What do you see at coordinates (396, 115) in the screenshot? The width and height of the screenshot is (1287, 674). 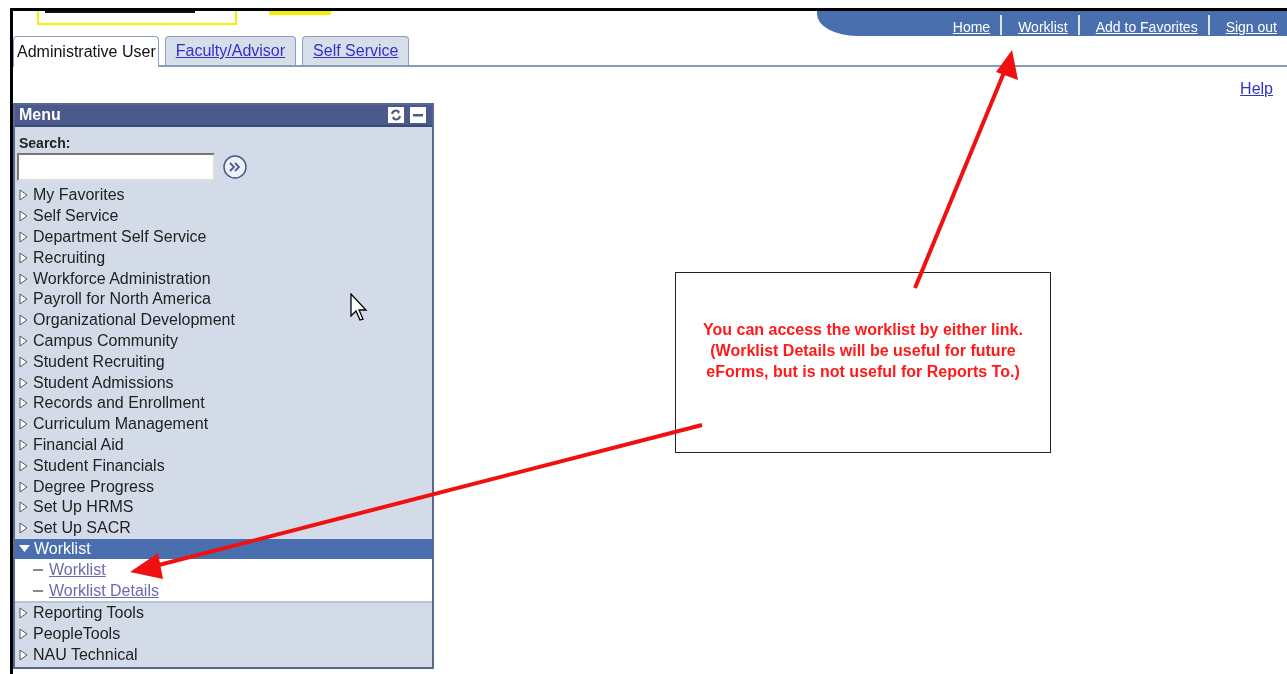 I see `refresh-icon` at bounding box center [396, 115].